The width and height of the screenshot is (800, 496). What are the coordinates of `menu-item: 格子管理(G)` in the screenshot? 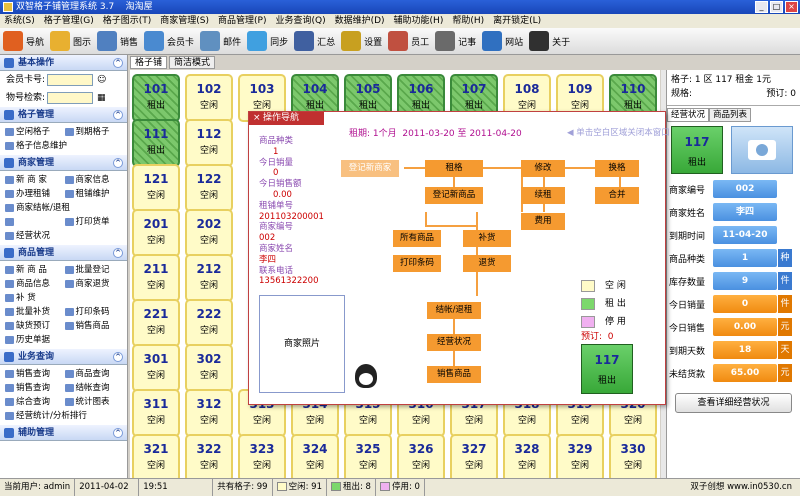 It's located at (69, 21).